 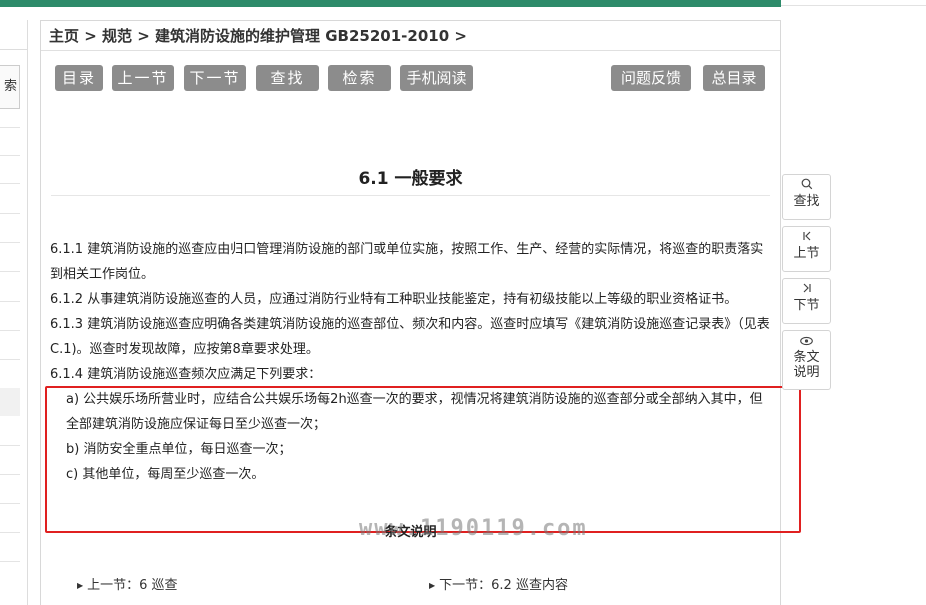 What do you see at coordinates (806, 186) in the screenshot?
I see `search-icon` at bounding box center [806, 186].